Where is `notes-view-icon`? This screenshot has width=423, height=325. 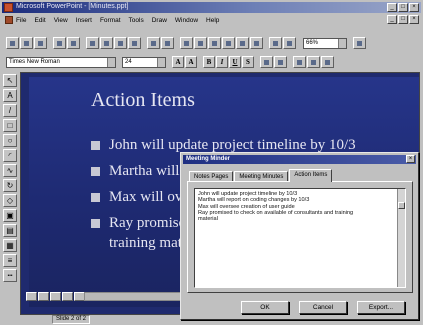
notes-view-icon is located at coordinates (67, 296).